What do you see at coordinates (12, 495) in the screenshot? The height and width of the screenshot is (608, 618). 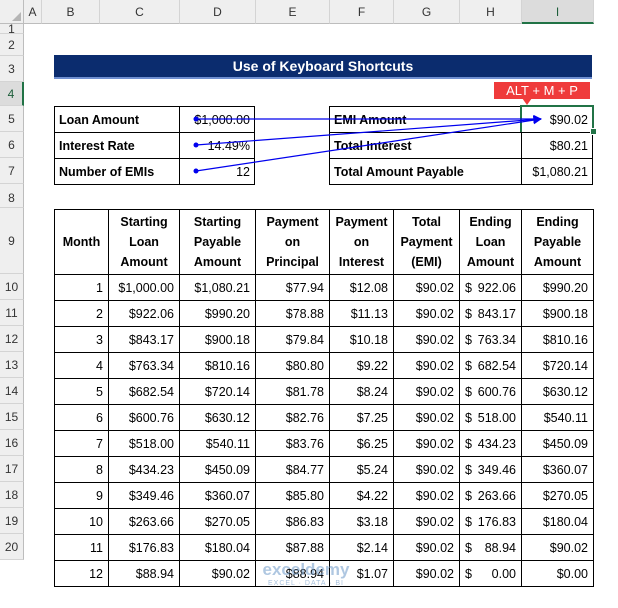 I see `row-header-18: 18` at bounding box center [12, 495].